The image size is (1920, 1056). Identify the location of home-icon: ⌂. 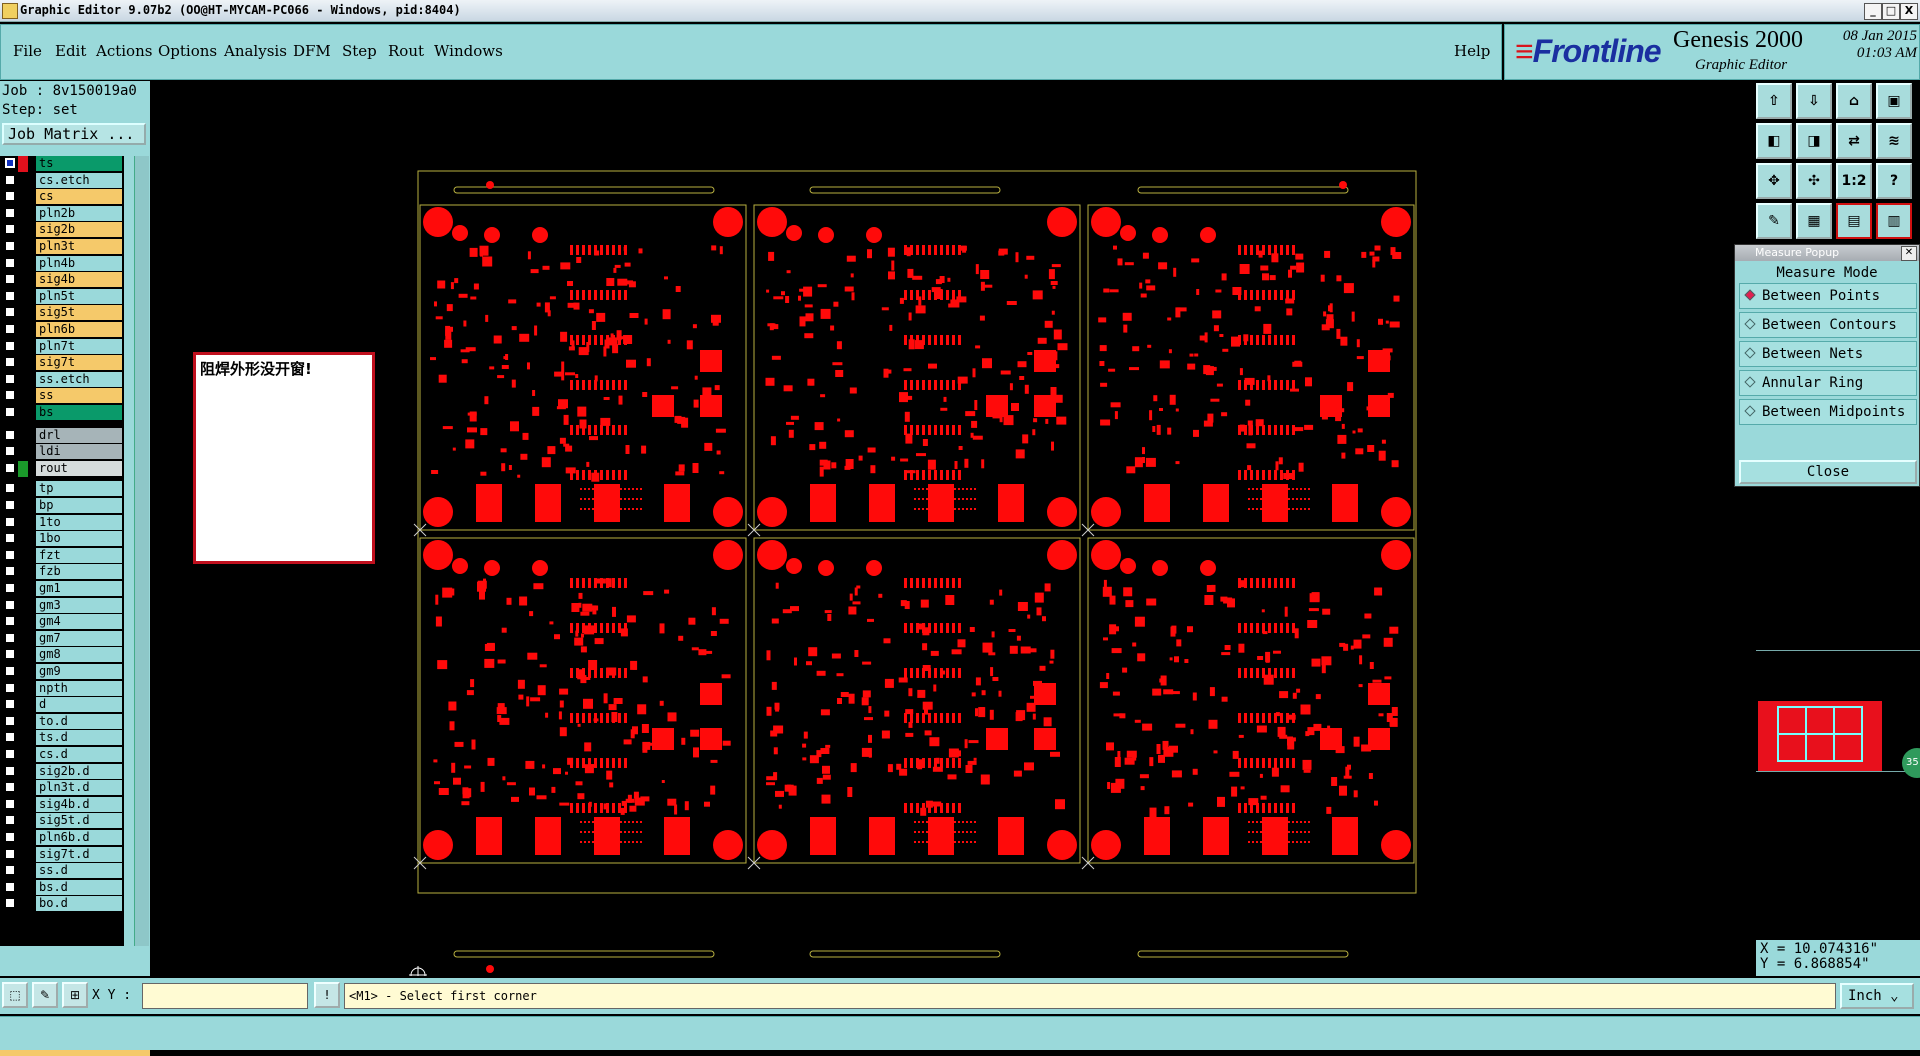
(1854, 101).